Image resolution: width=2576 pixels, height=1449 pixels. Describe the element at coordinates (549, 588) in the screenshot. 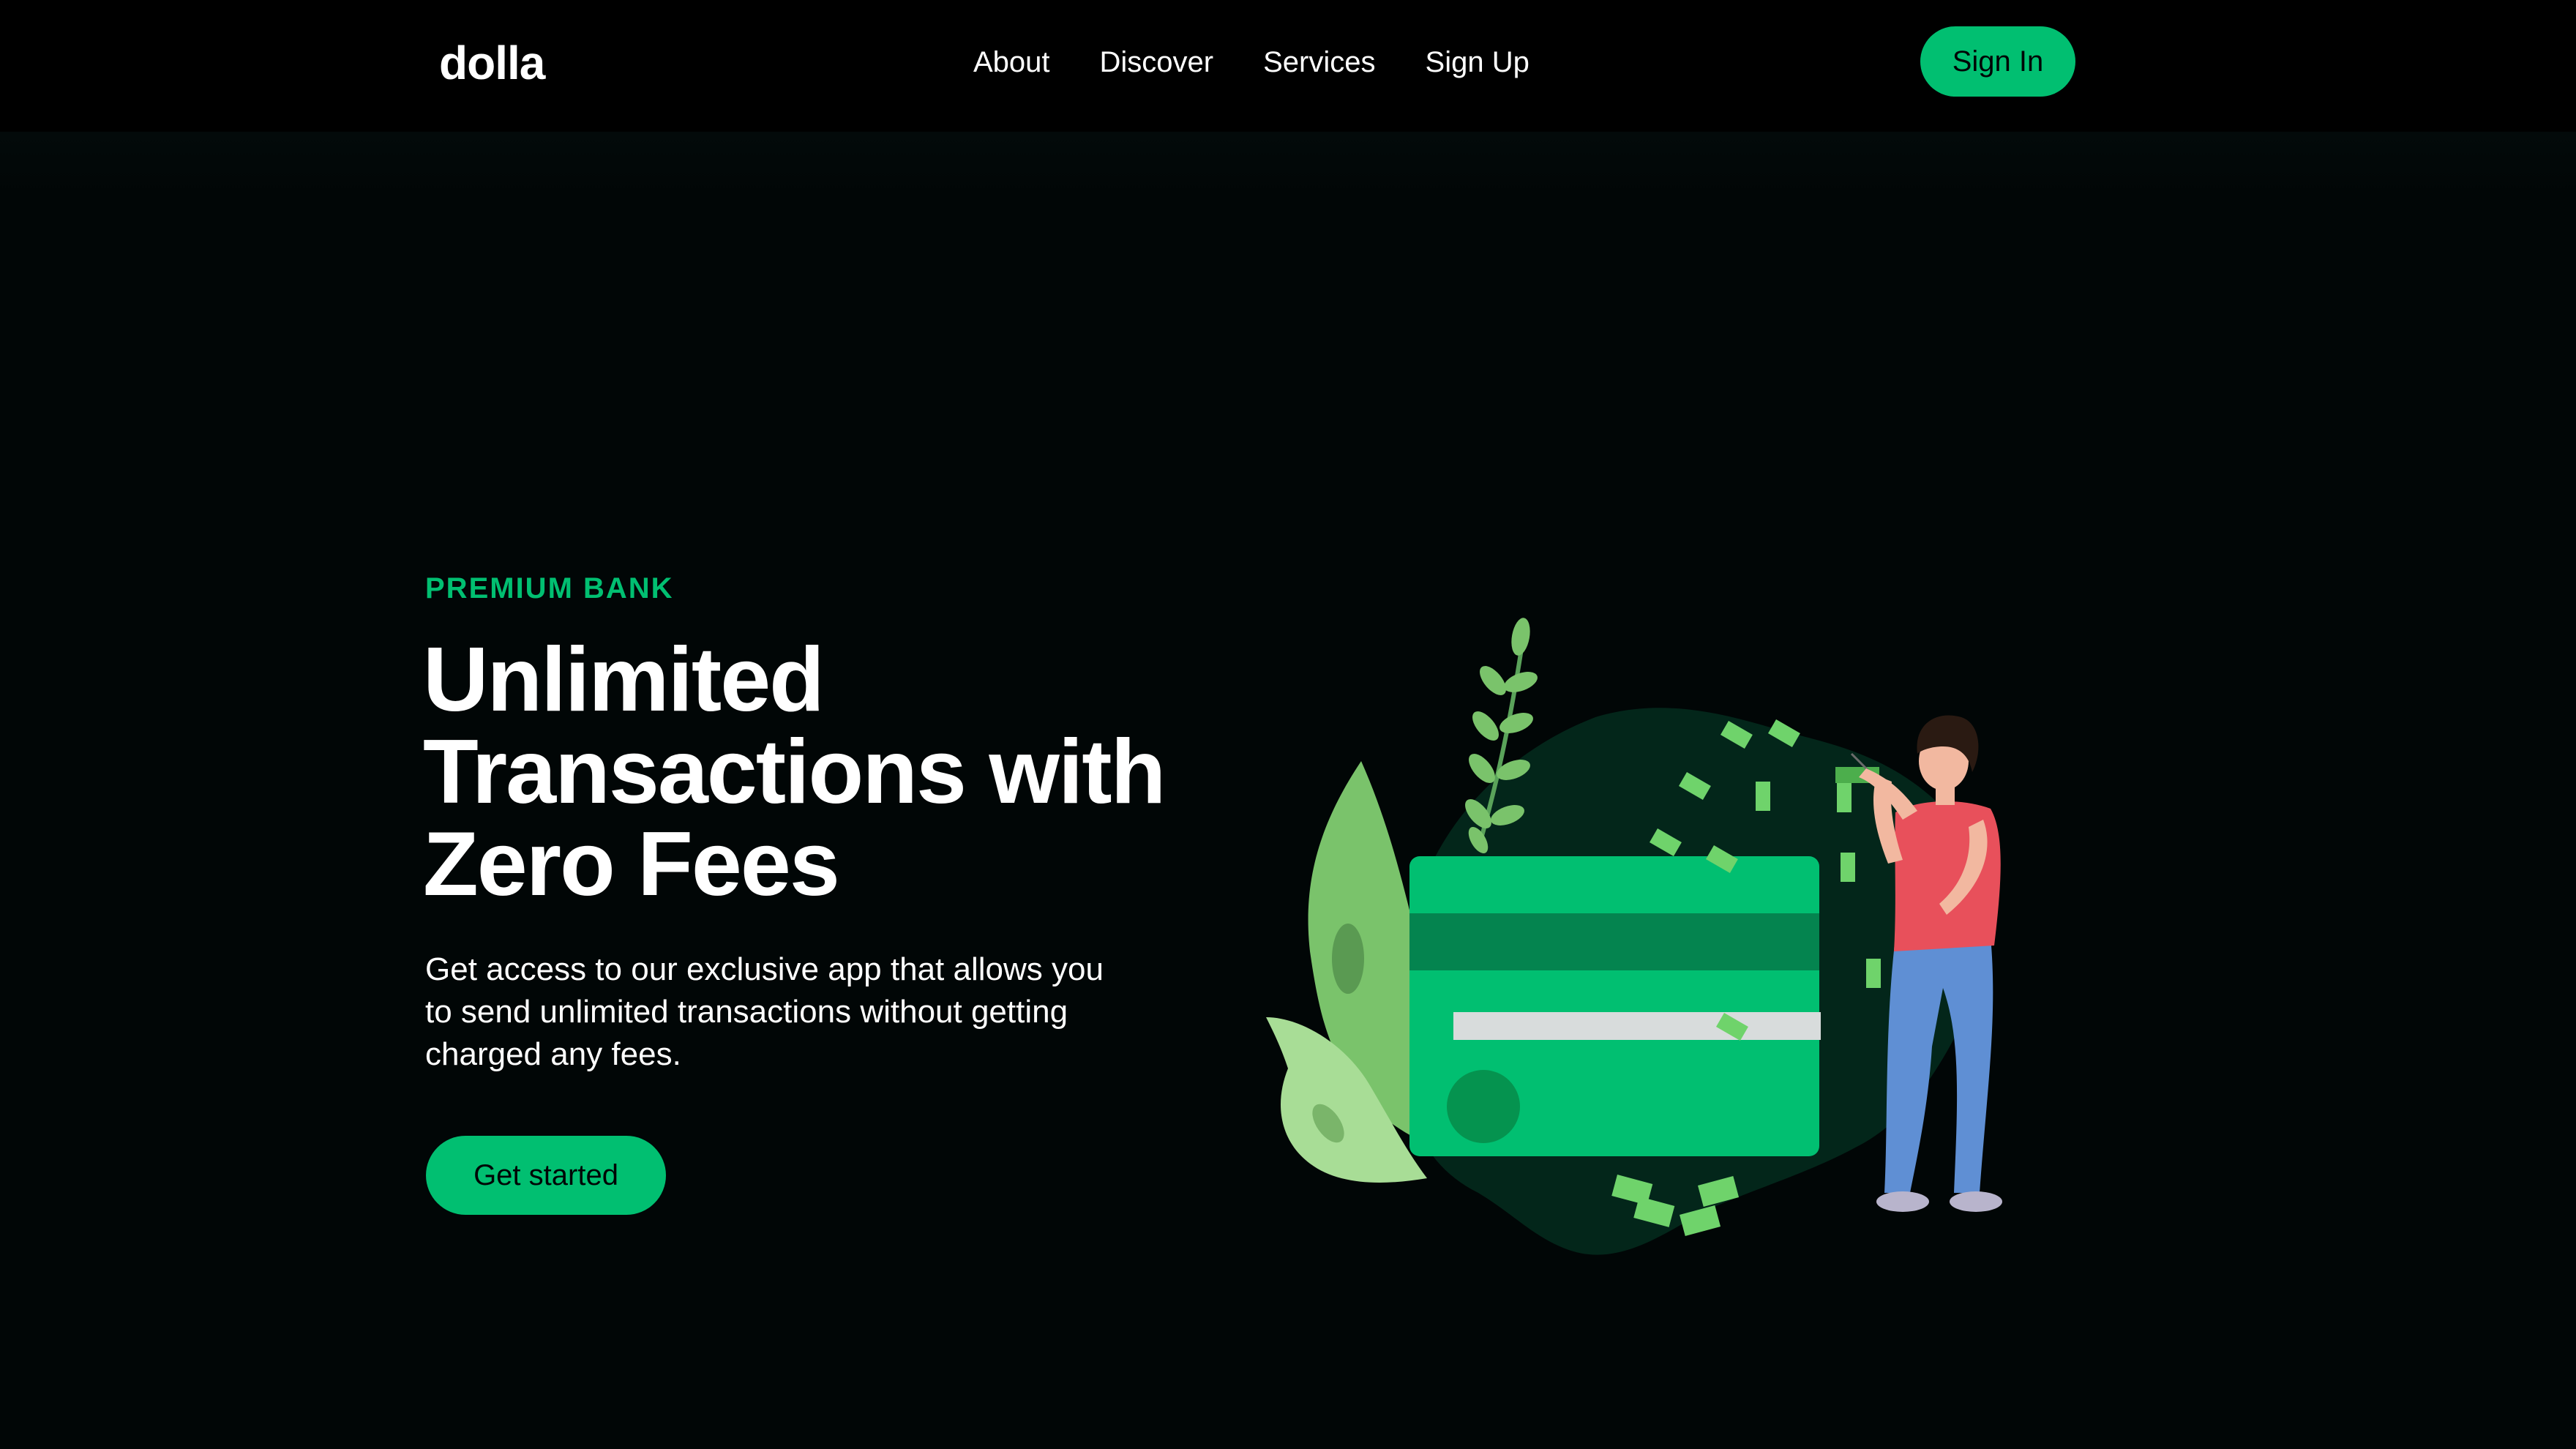

I see `hero-kicker: PREMIUM BANK` at that location.